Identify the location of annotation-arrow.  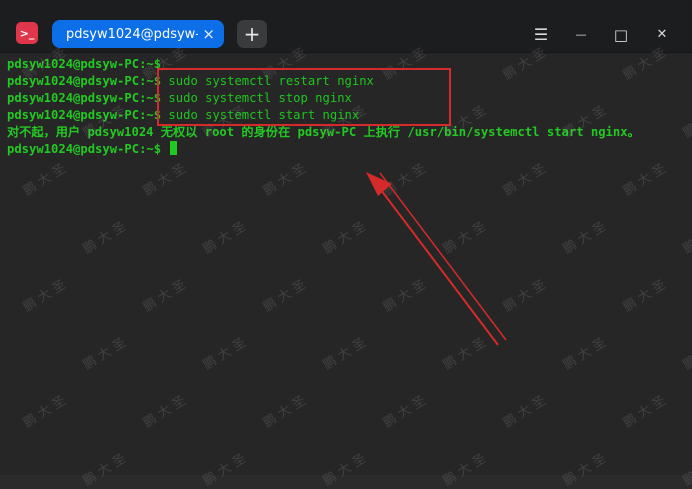
(436, 259).